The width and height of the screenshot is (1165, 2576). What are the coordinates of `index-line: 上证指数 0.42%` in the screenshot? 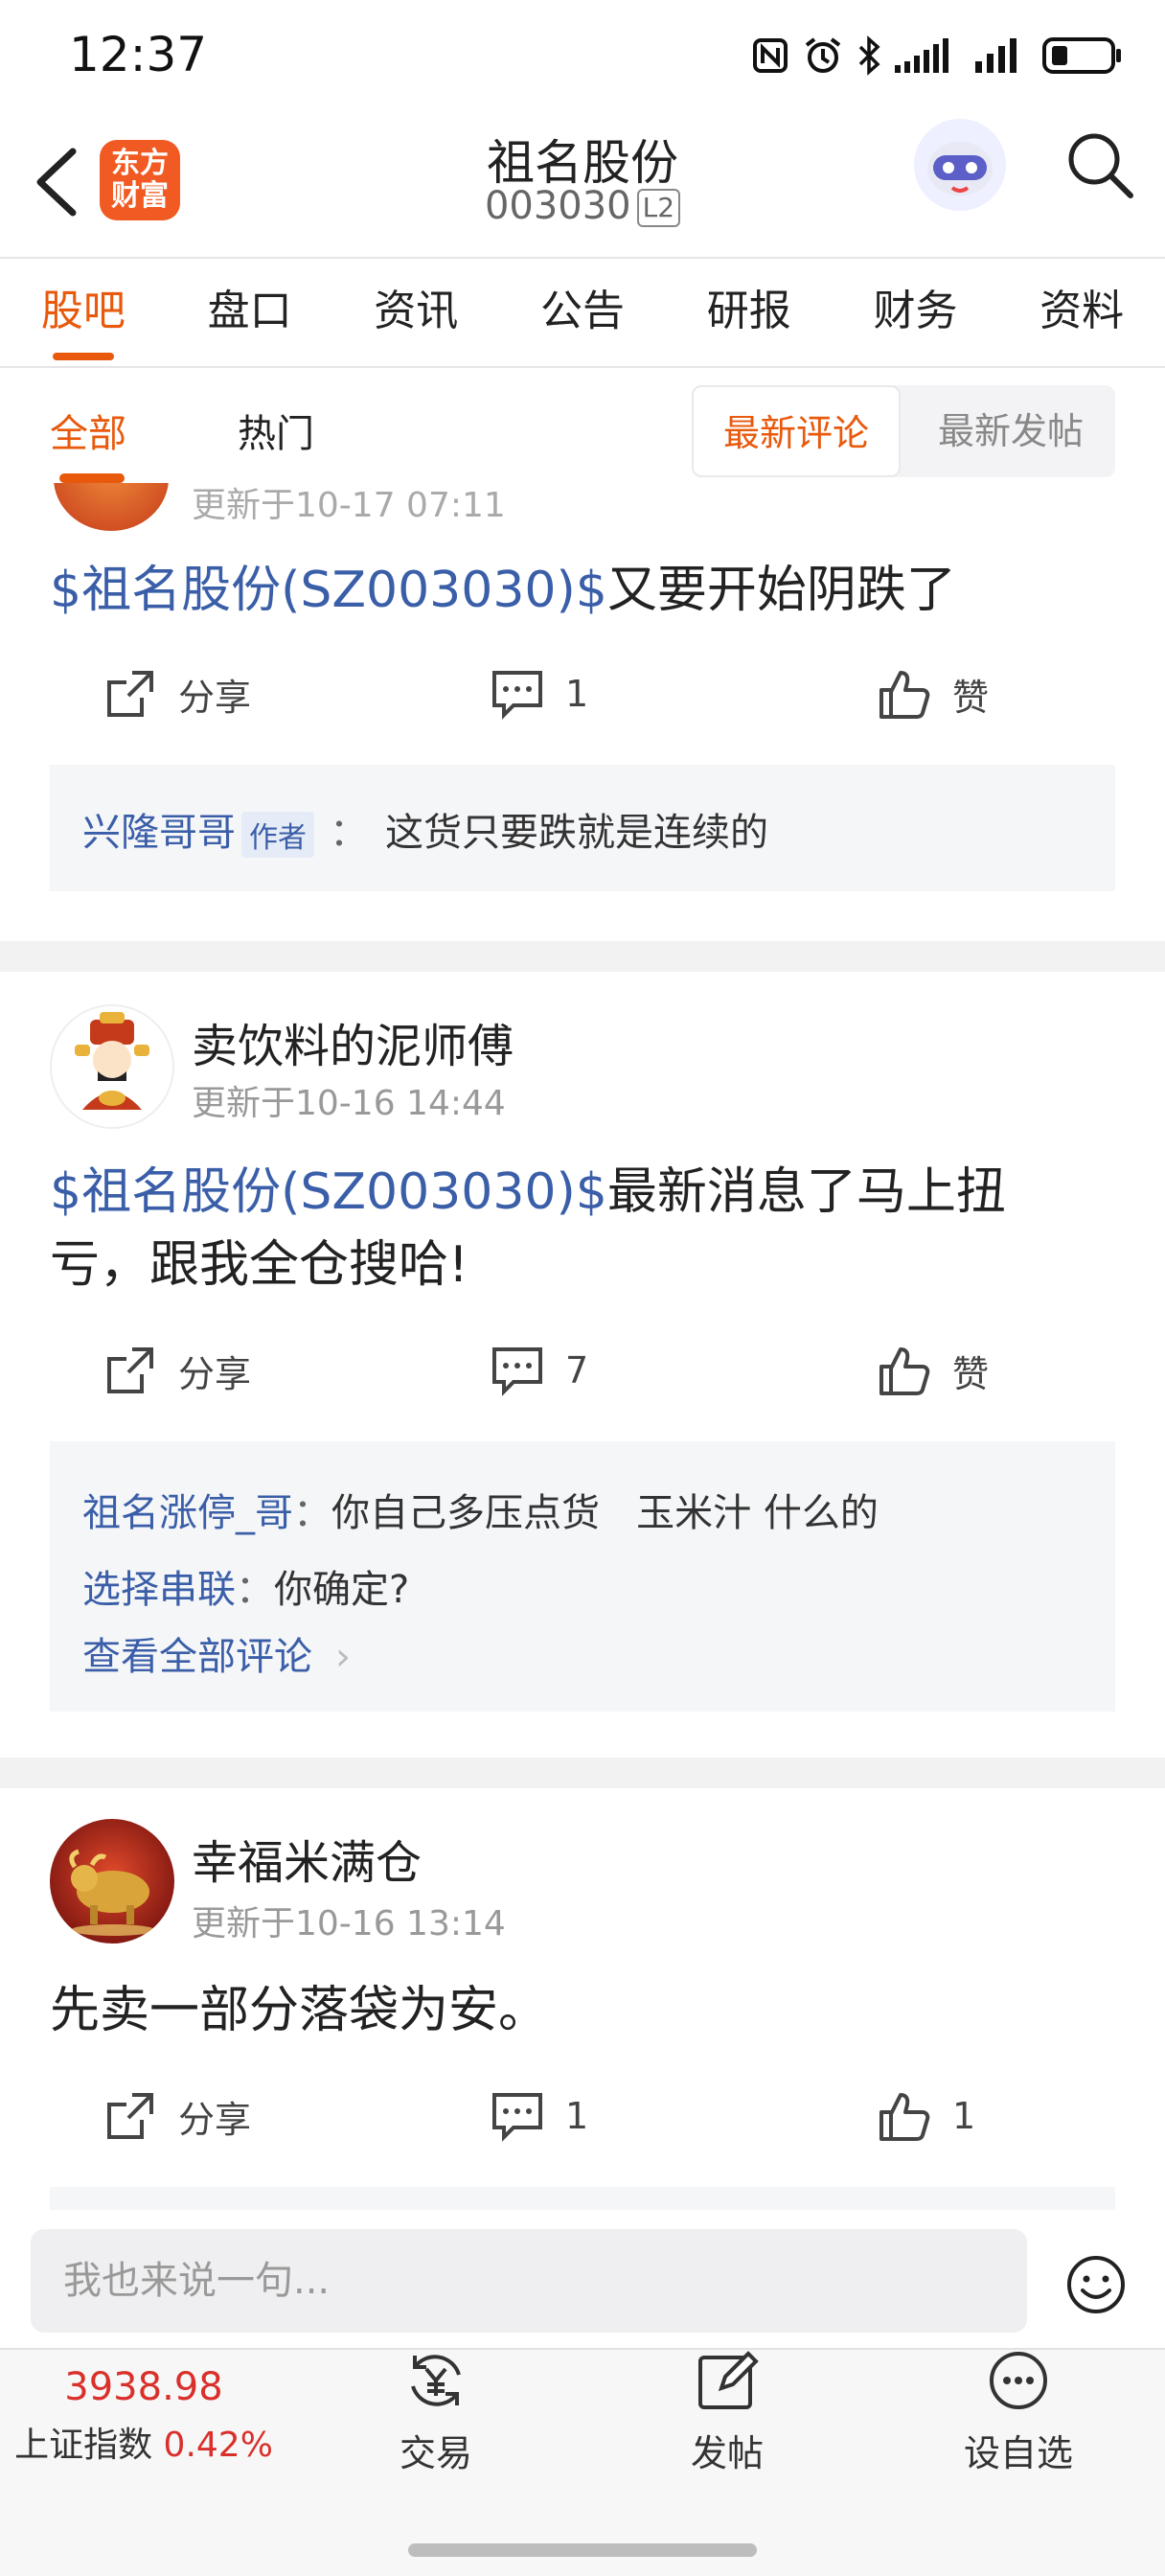 It's located at (143, 2442).